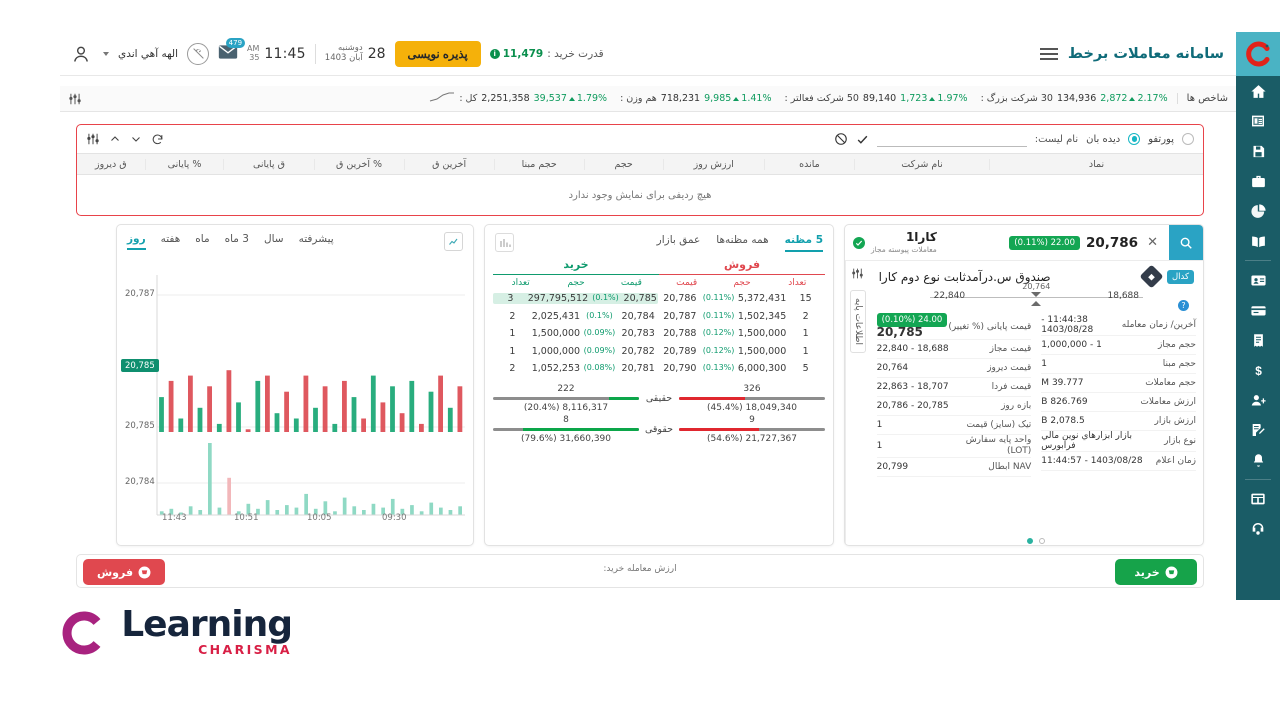 Image resolution: width=1280 pixels, height=728 pixels. Describe the element at coordinates (875, 98) in the screenshot. I see `index-item: 1.97% 1,723 89,140 50 شرکت فعالتر :` at that location.